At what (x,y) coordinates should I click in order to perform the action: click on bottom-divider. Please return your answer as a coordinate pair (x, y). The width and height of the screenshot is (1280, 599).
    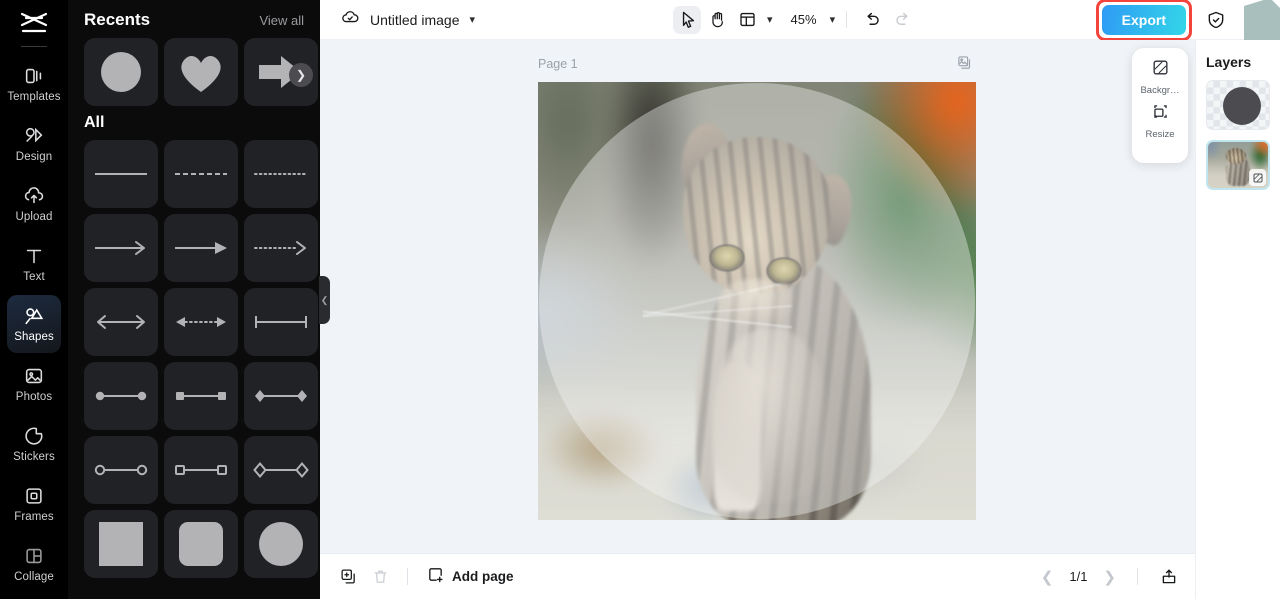
    Looking at the image, I should click on (407, 576).